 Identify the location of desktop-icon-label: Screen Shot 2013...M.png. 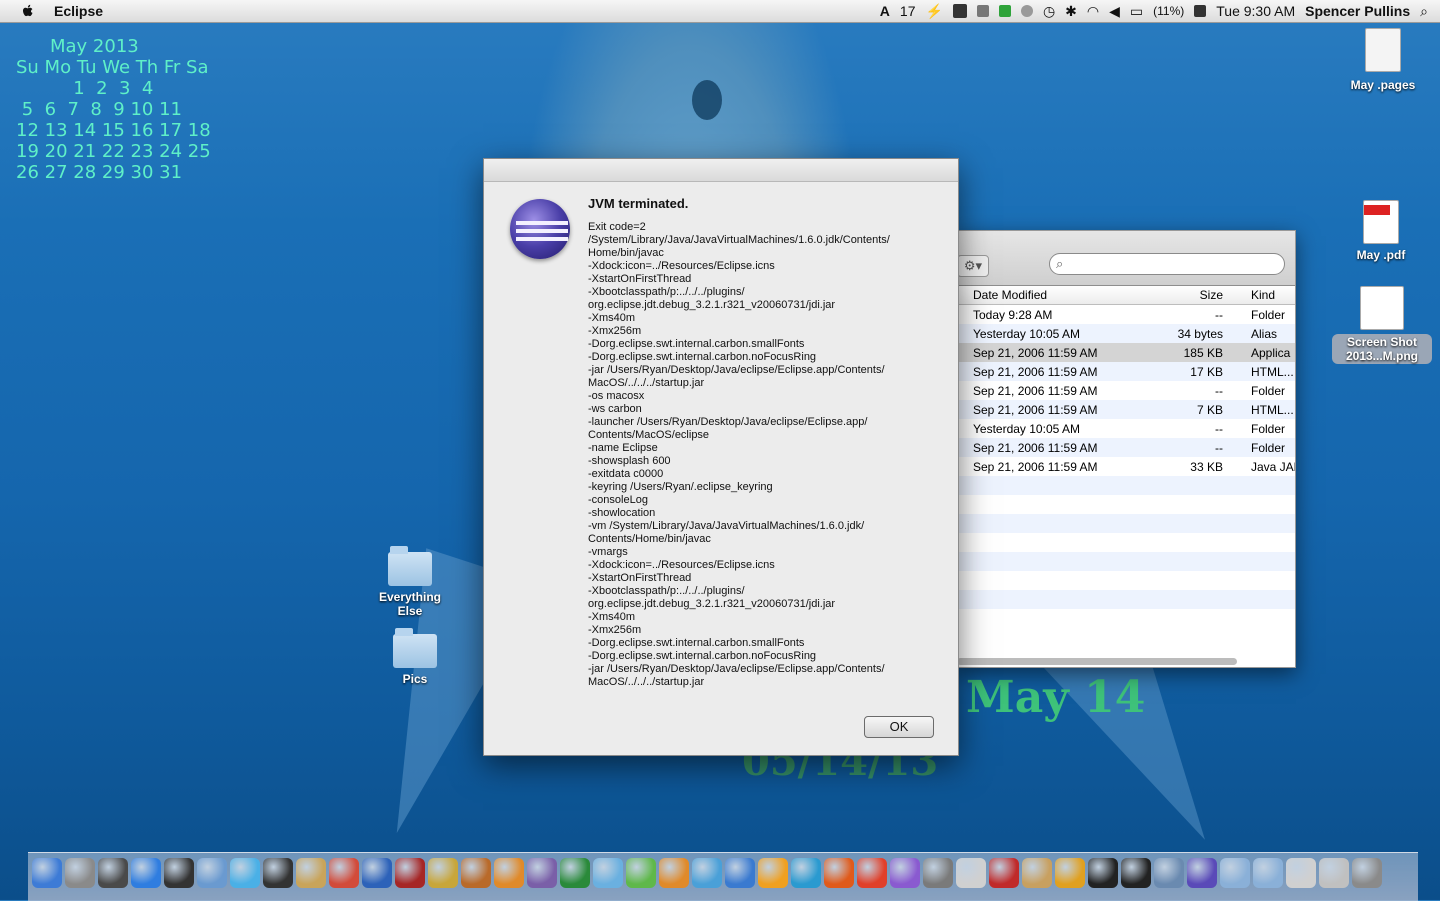
(1382, 349).